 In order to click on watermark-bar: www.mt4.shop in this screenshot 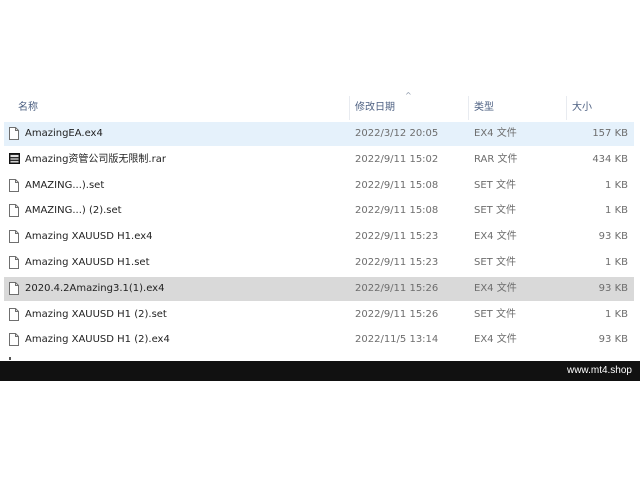, I will do `click(320, 371)`.